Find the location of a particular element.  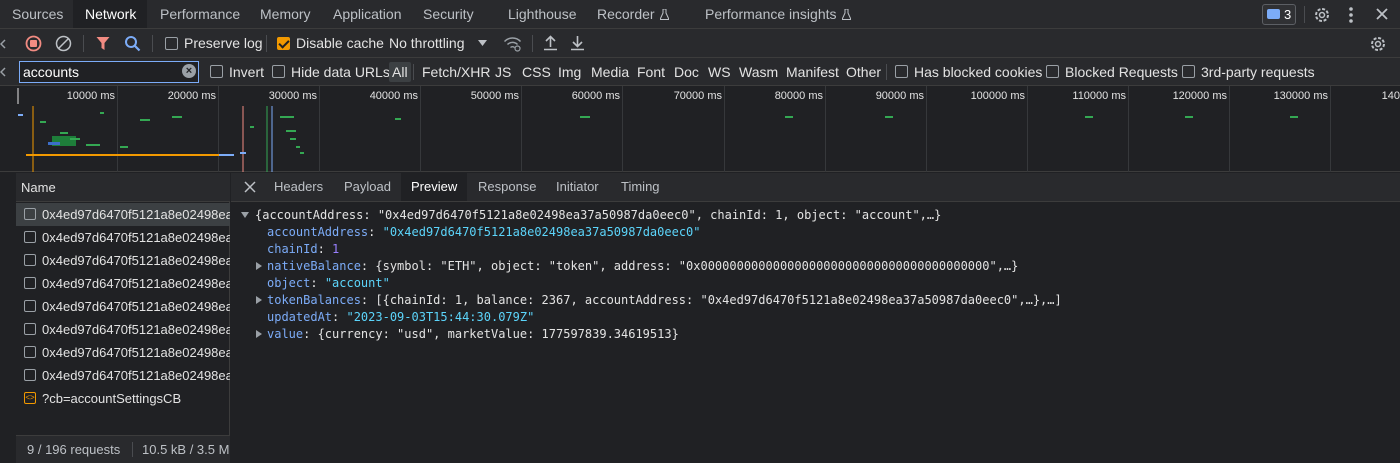

has-blocked-cookies-checkbox is located at coordinates (901, 71).